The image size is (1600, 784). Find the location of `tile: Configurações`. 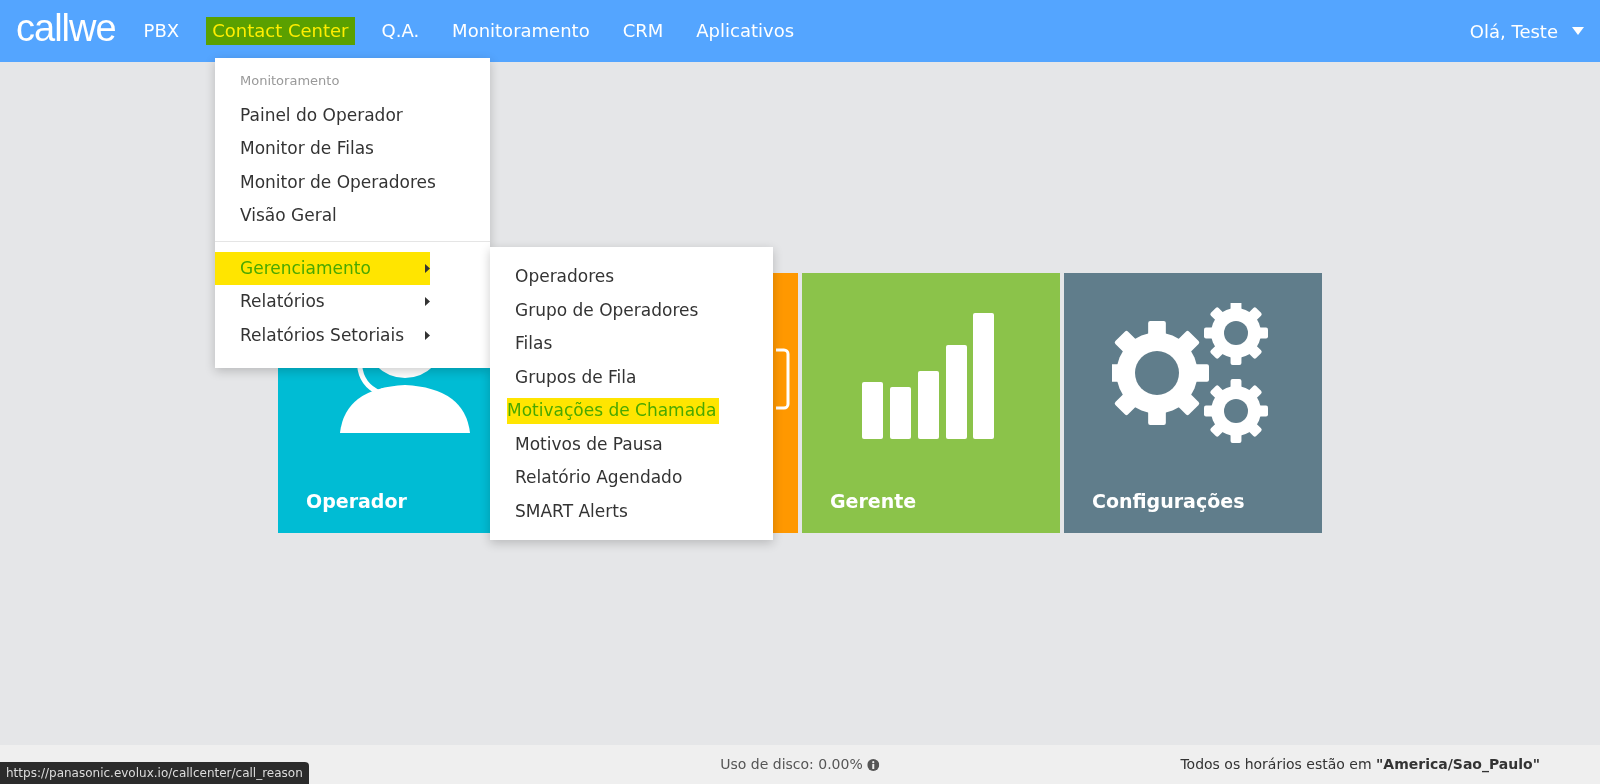

tile: Configurações is located at coordinates (1193, 403).